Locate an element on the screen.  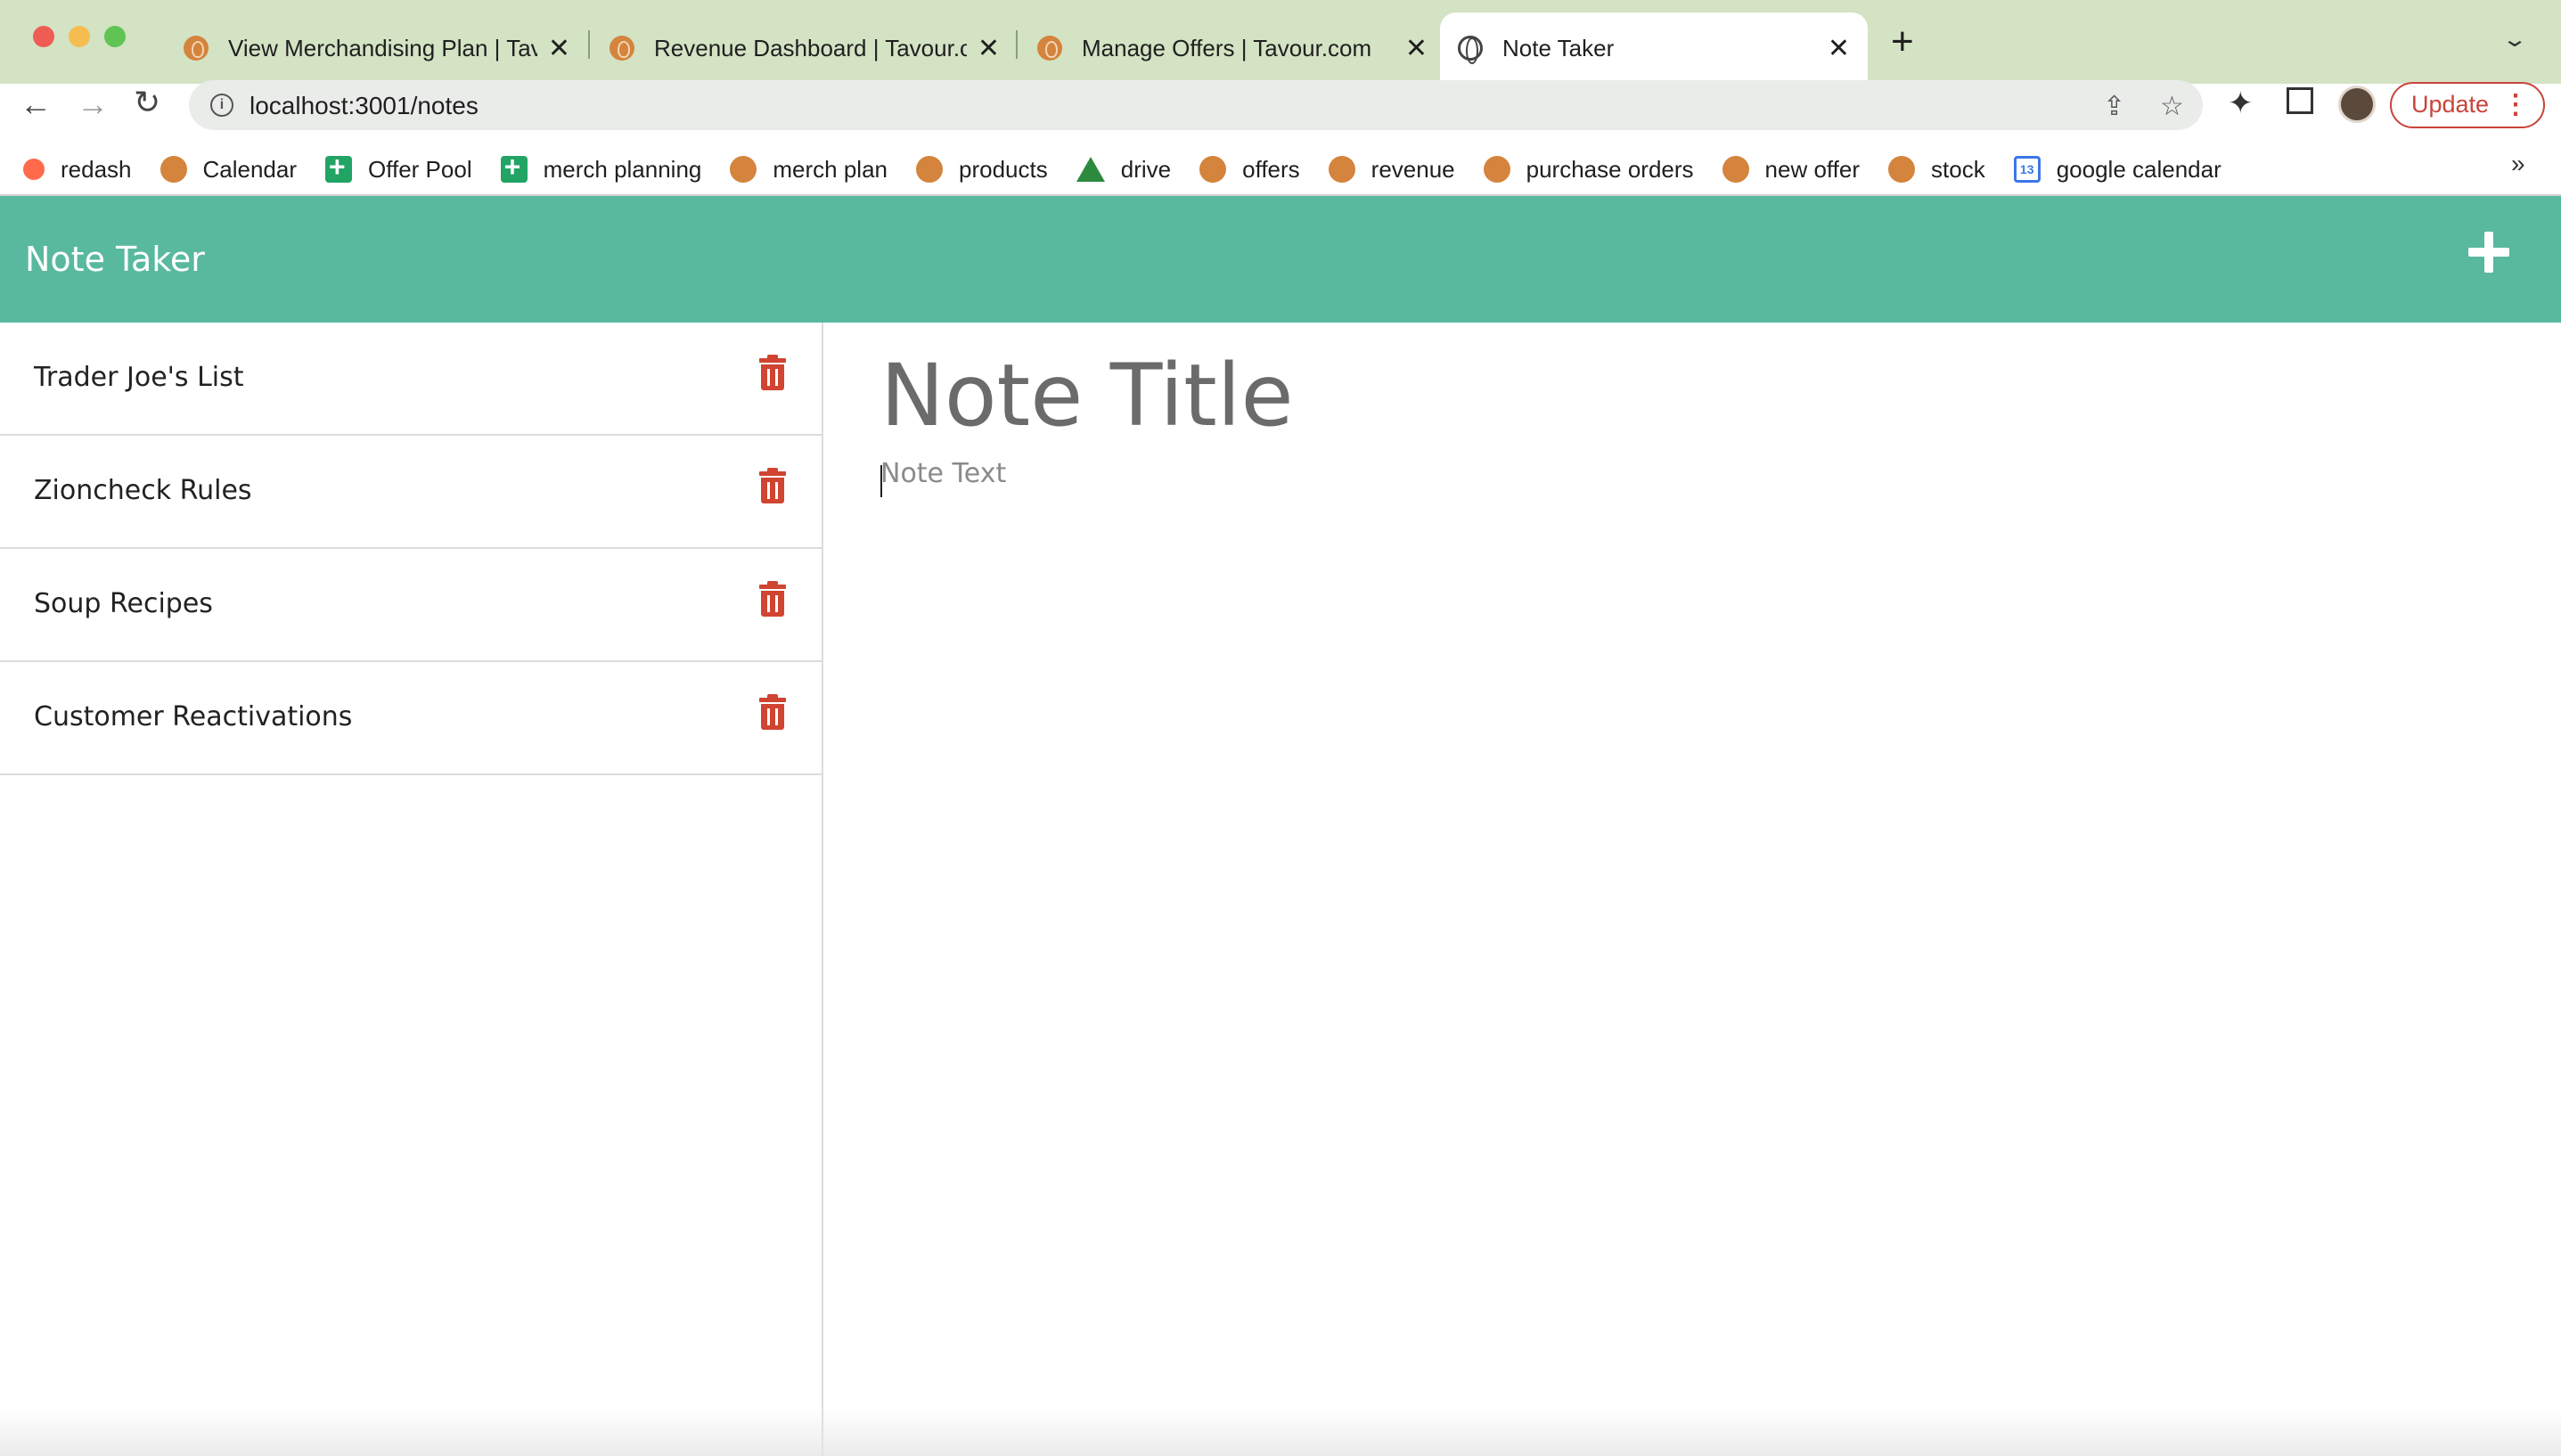
browser-tab: View Merchandising Plan | Tavour.com ✕ is located at coordinates (377, 48).